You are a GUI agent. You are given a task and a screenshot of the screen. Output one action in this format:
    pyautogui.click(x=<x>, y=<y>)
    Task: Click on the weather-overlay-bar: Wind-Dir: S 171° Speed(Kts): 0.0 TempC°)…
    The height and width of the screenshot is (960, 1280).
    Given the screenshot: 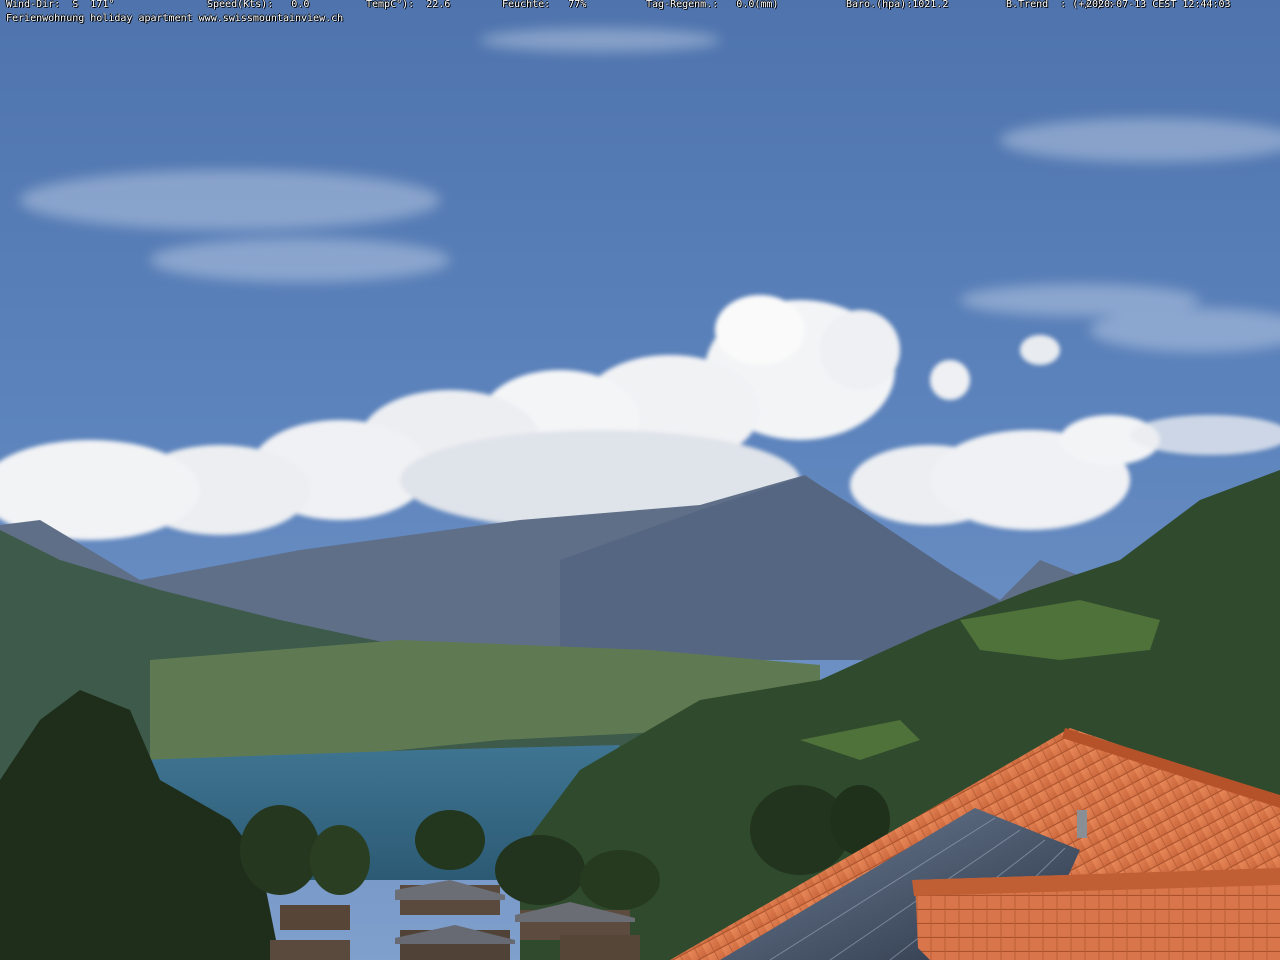 What is the action you would take?
    pyautogui.click(x=640, y=5)
    